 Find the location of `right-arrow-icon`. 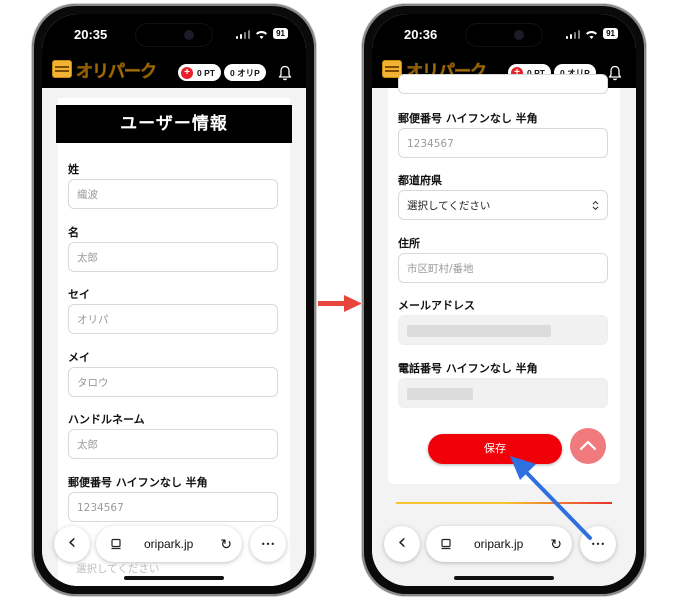

right-arrow-icon is located at coordinates (340, 303).